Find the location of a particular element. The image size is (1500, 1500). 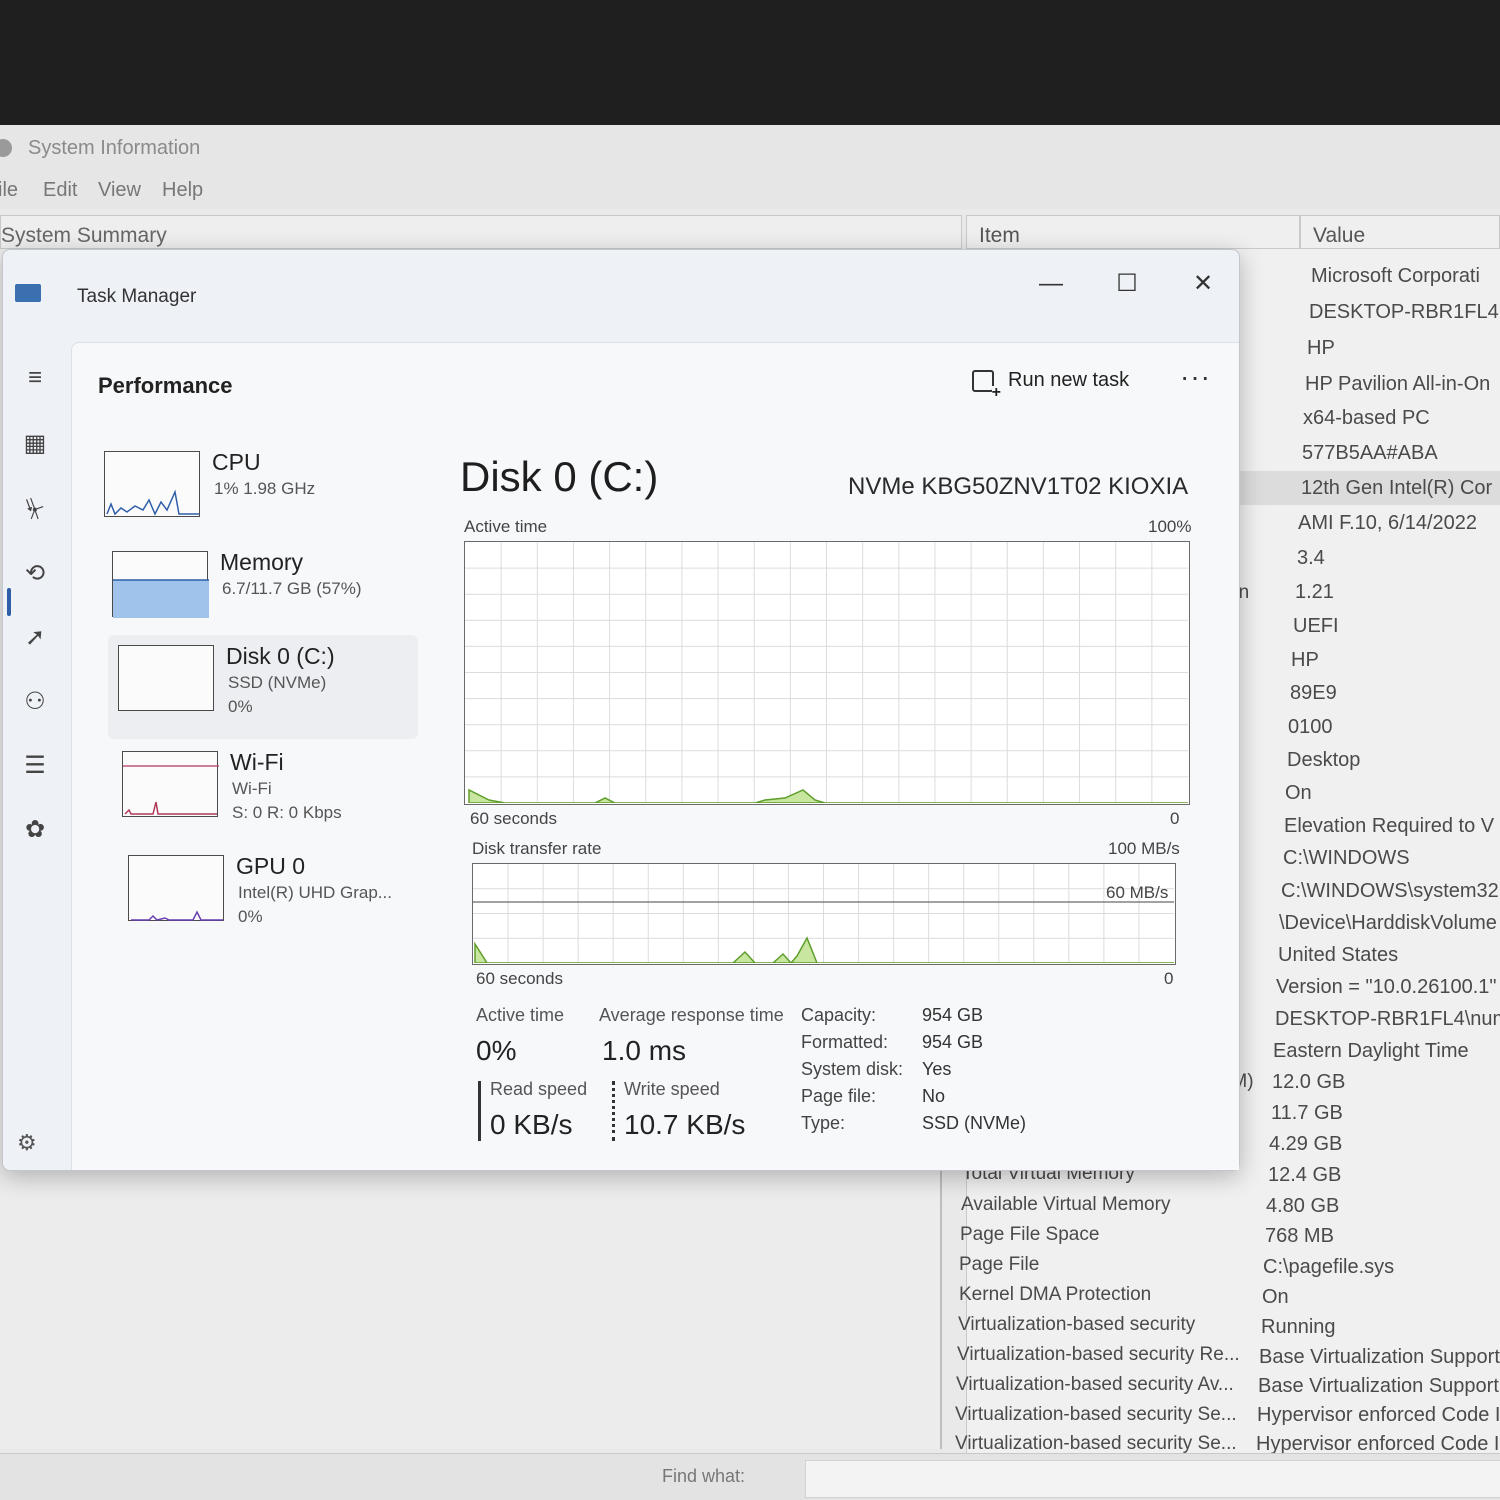

system-info-value: 12.0 GB is located at coordinates (1309, 1082).